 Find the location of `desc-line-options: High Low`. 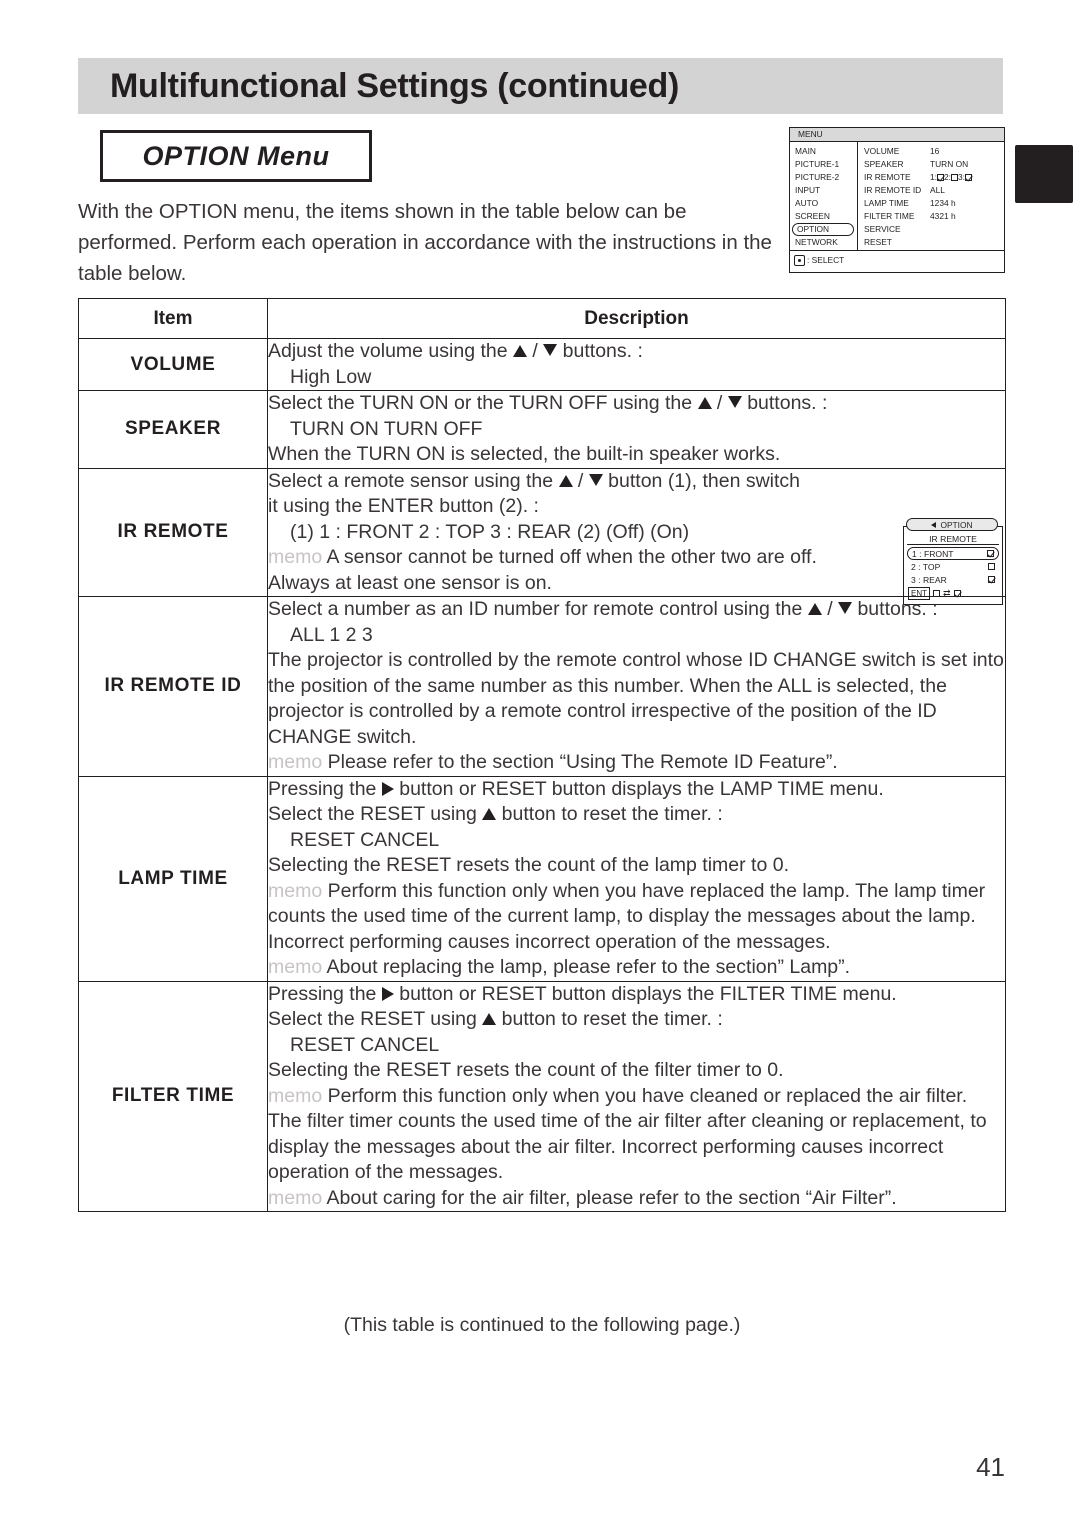

desc-line-options: High Low is located at coordinates (331, 376).